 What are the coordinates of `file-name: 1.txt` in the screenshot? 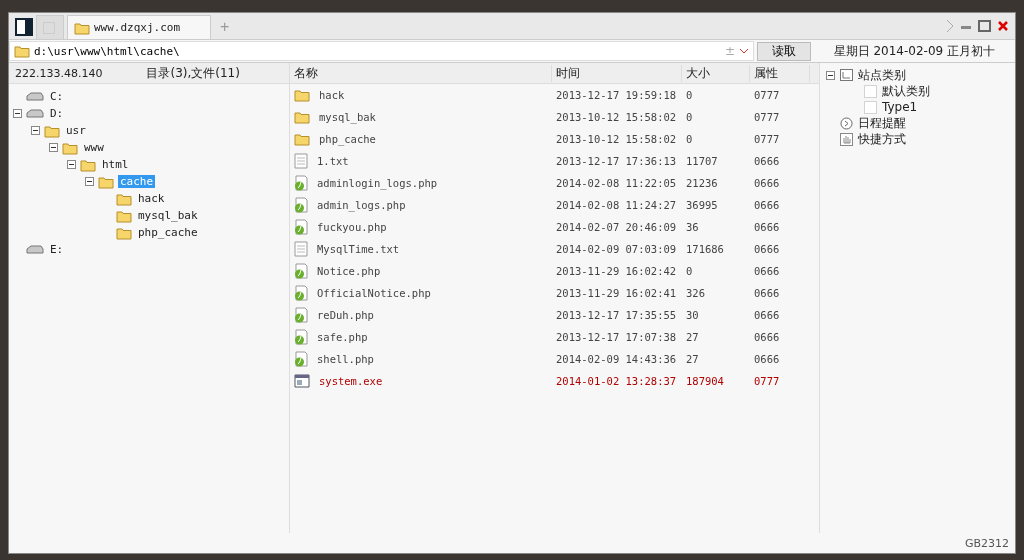 It's located at (331, 161).